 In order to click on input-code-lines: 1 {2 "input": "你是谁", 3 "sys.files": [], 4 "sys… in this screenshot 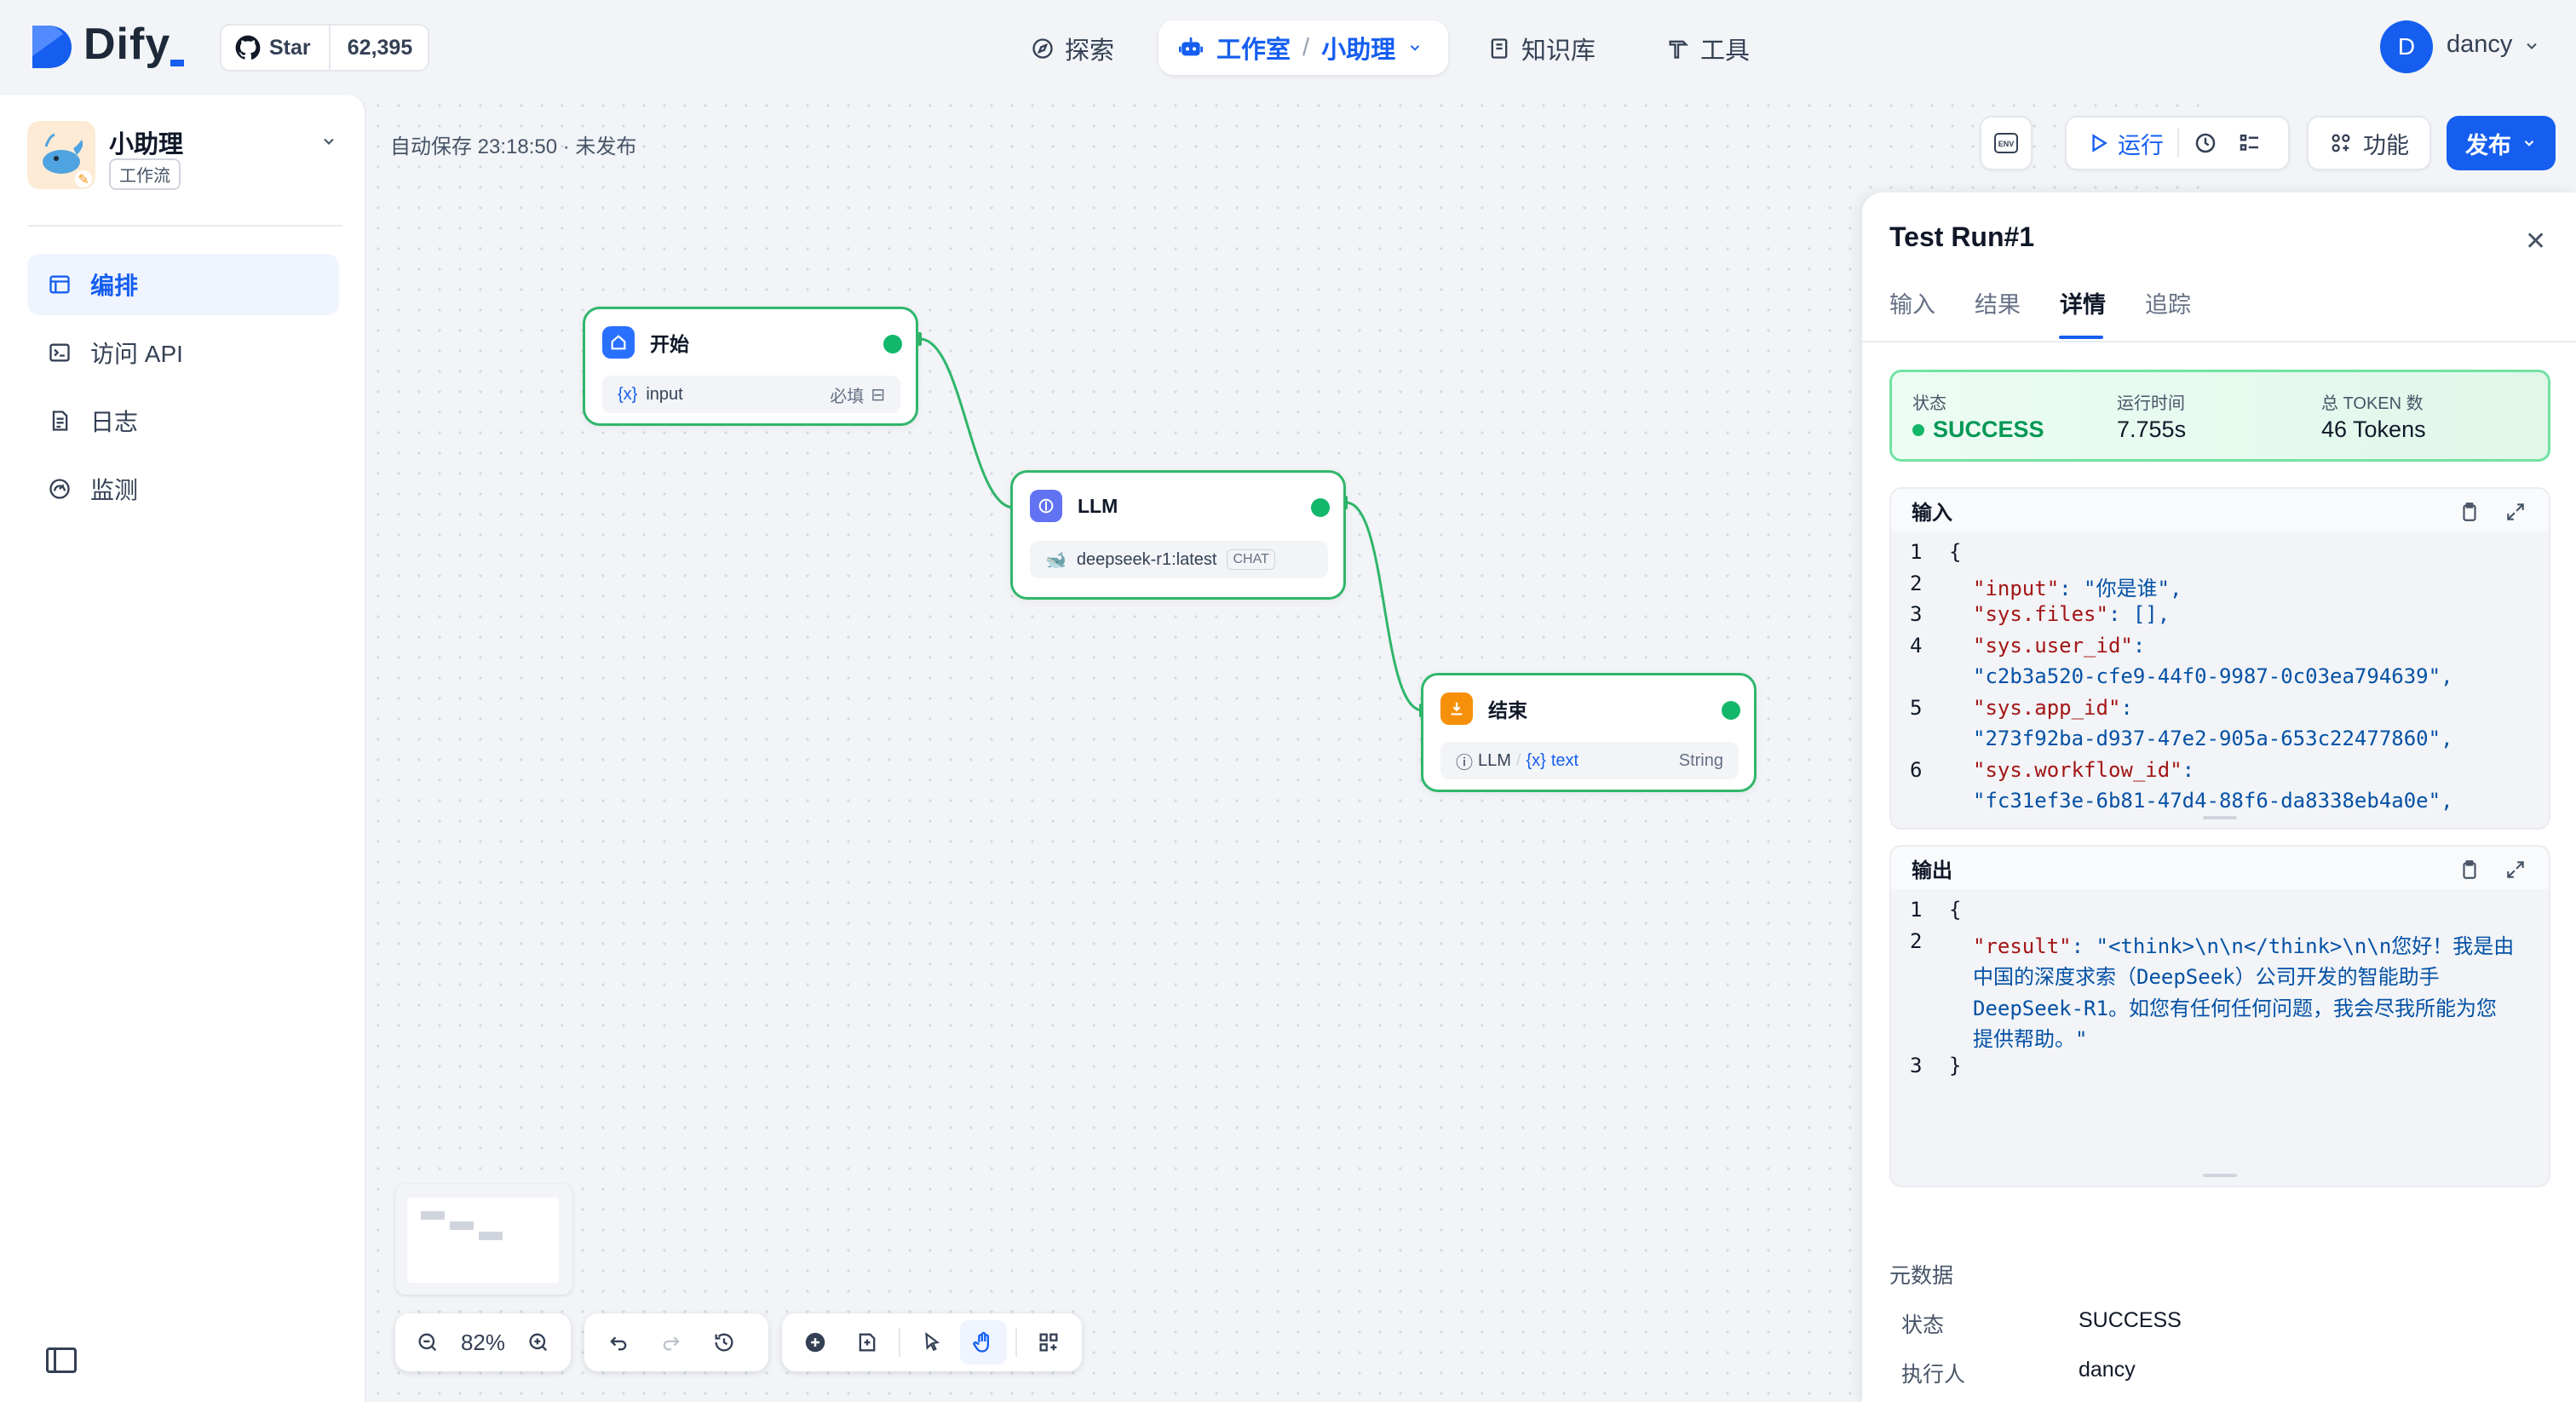, I will do `click(2220, 679)`.